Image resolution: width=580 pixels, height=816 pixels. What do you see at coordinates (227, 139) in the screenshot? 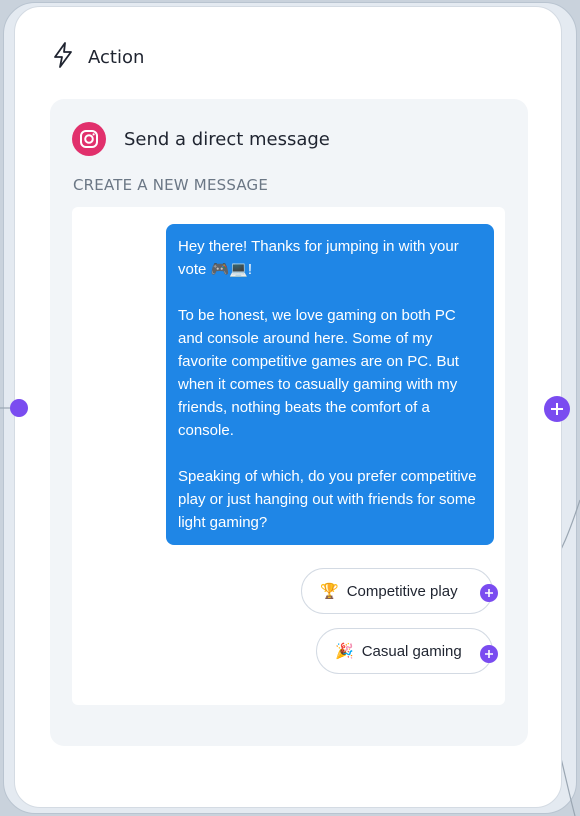
I see `step-title: Send a direct message` at bounding box center [227, 139].